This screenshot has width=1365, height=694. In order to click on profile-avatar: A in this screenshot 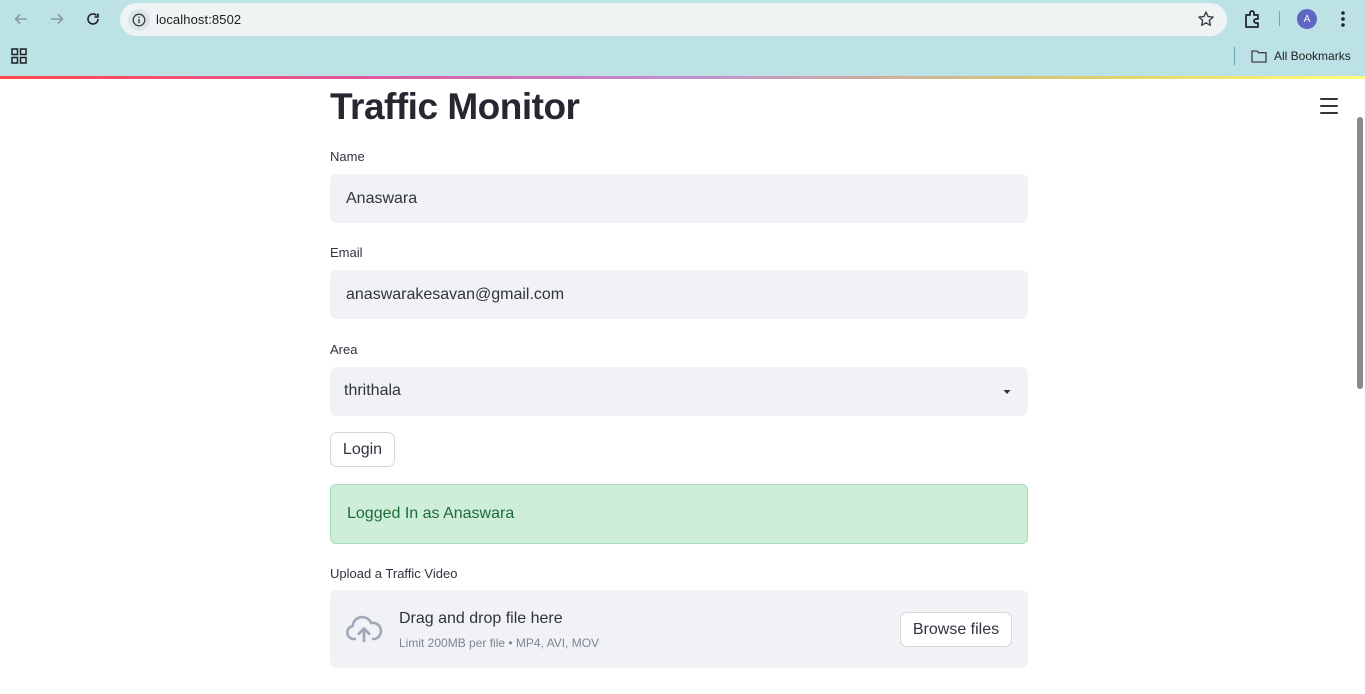, I will do `click(1307, 19)`.